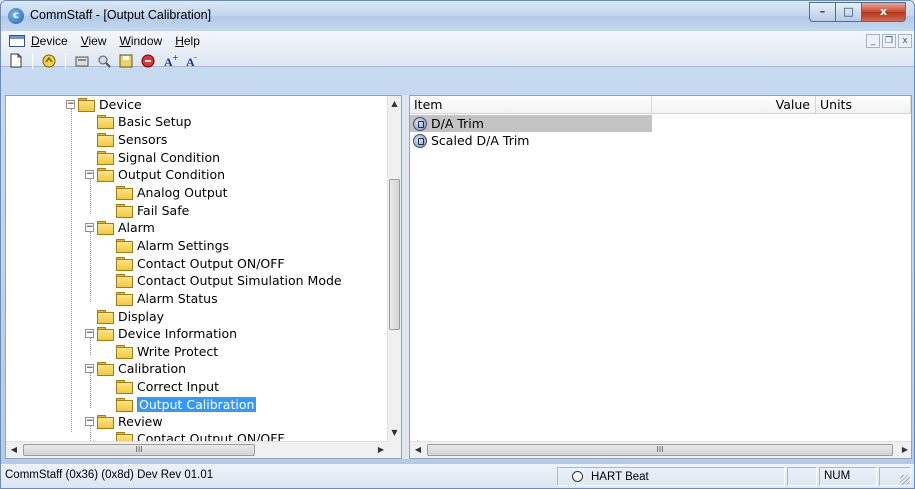 This screenshot has width=915, height=489. I want to click on tree-connector, so click(90, 267).